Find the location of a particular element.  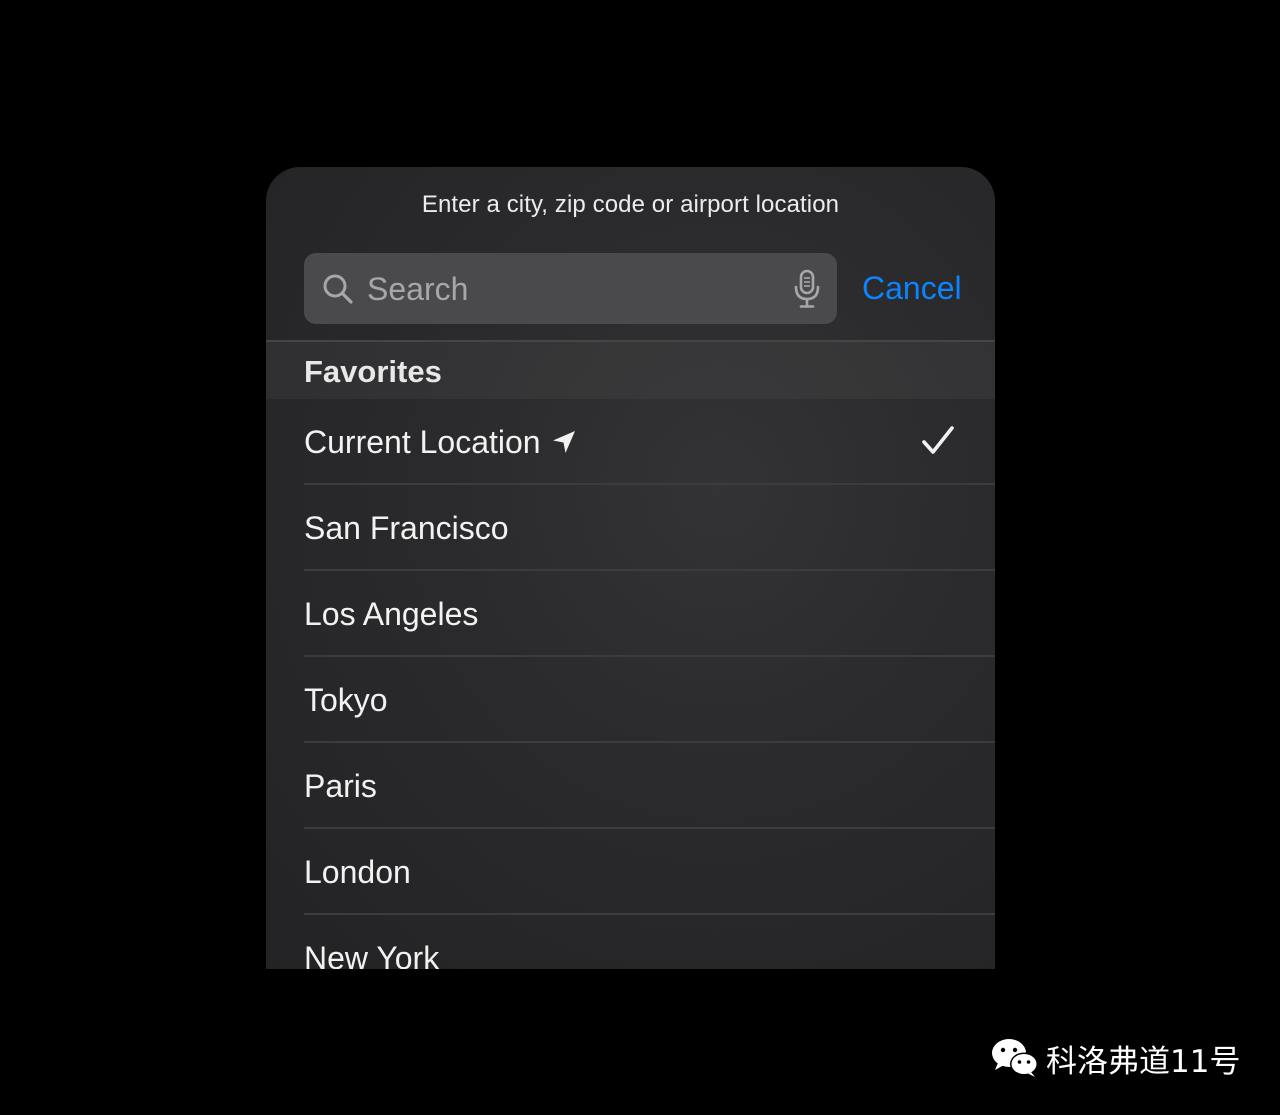

search-field: Search is located at coordinates (570, 288).